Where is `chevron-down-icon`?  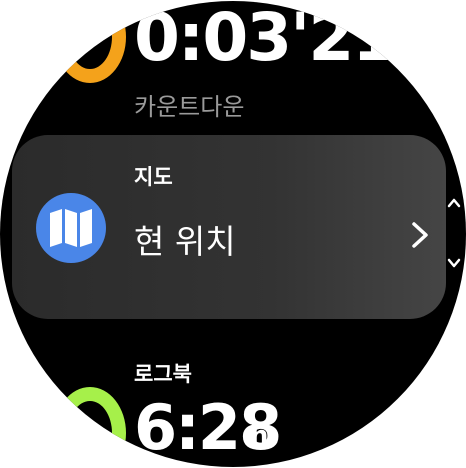
chevron-down-icon is located at coordinates (454, 263).